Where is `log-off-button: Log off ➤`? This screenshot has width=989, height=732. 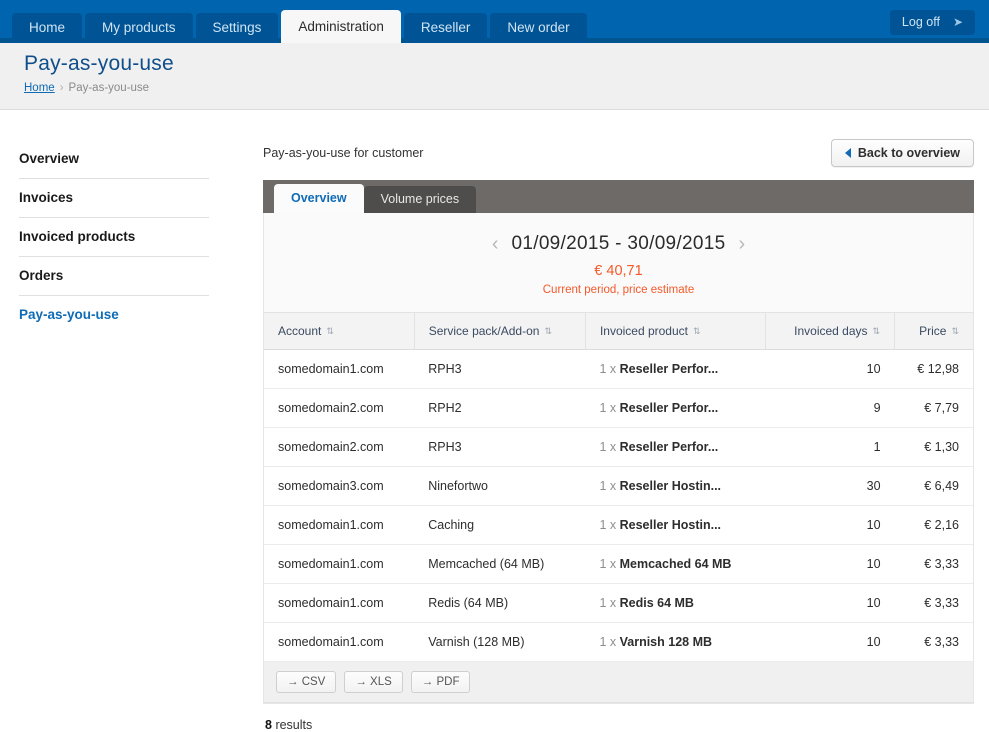 log-off-button: Log off ➤ is located at coordinates (932, 22).